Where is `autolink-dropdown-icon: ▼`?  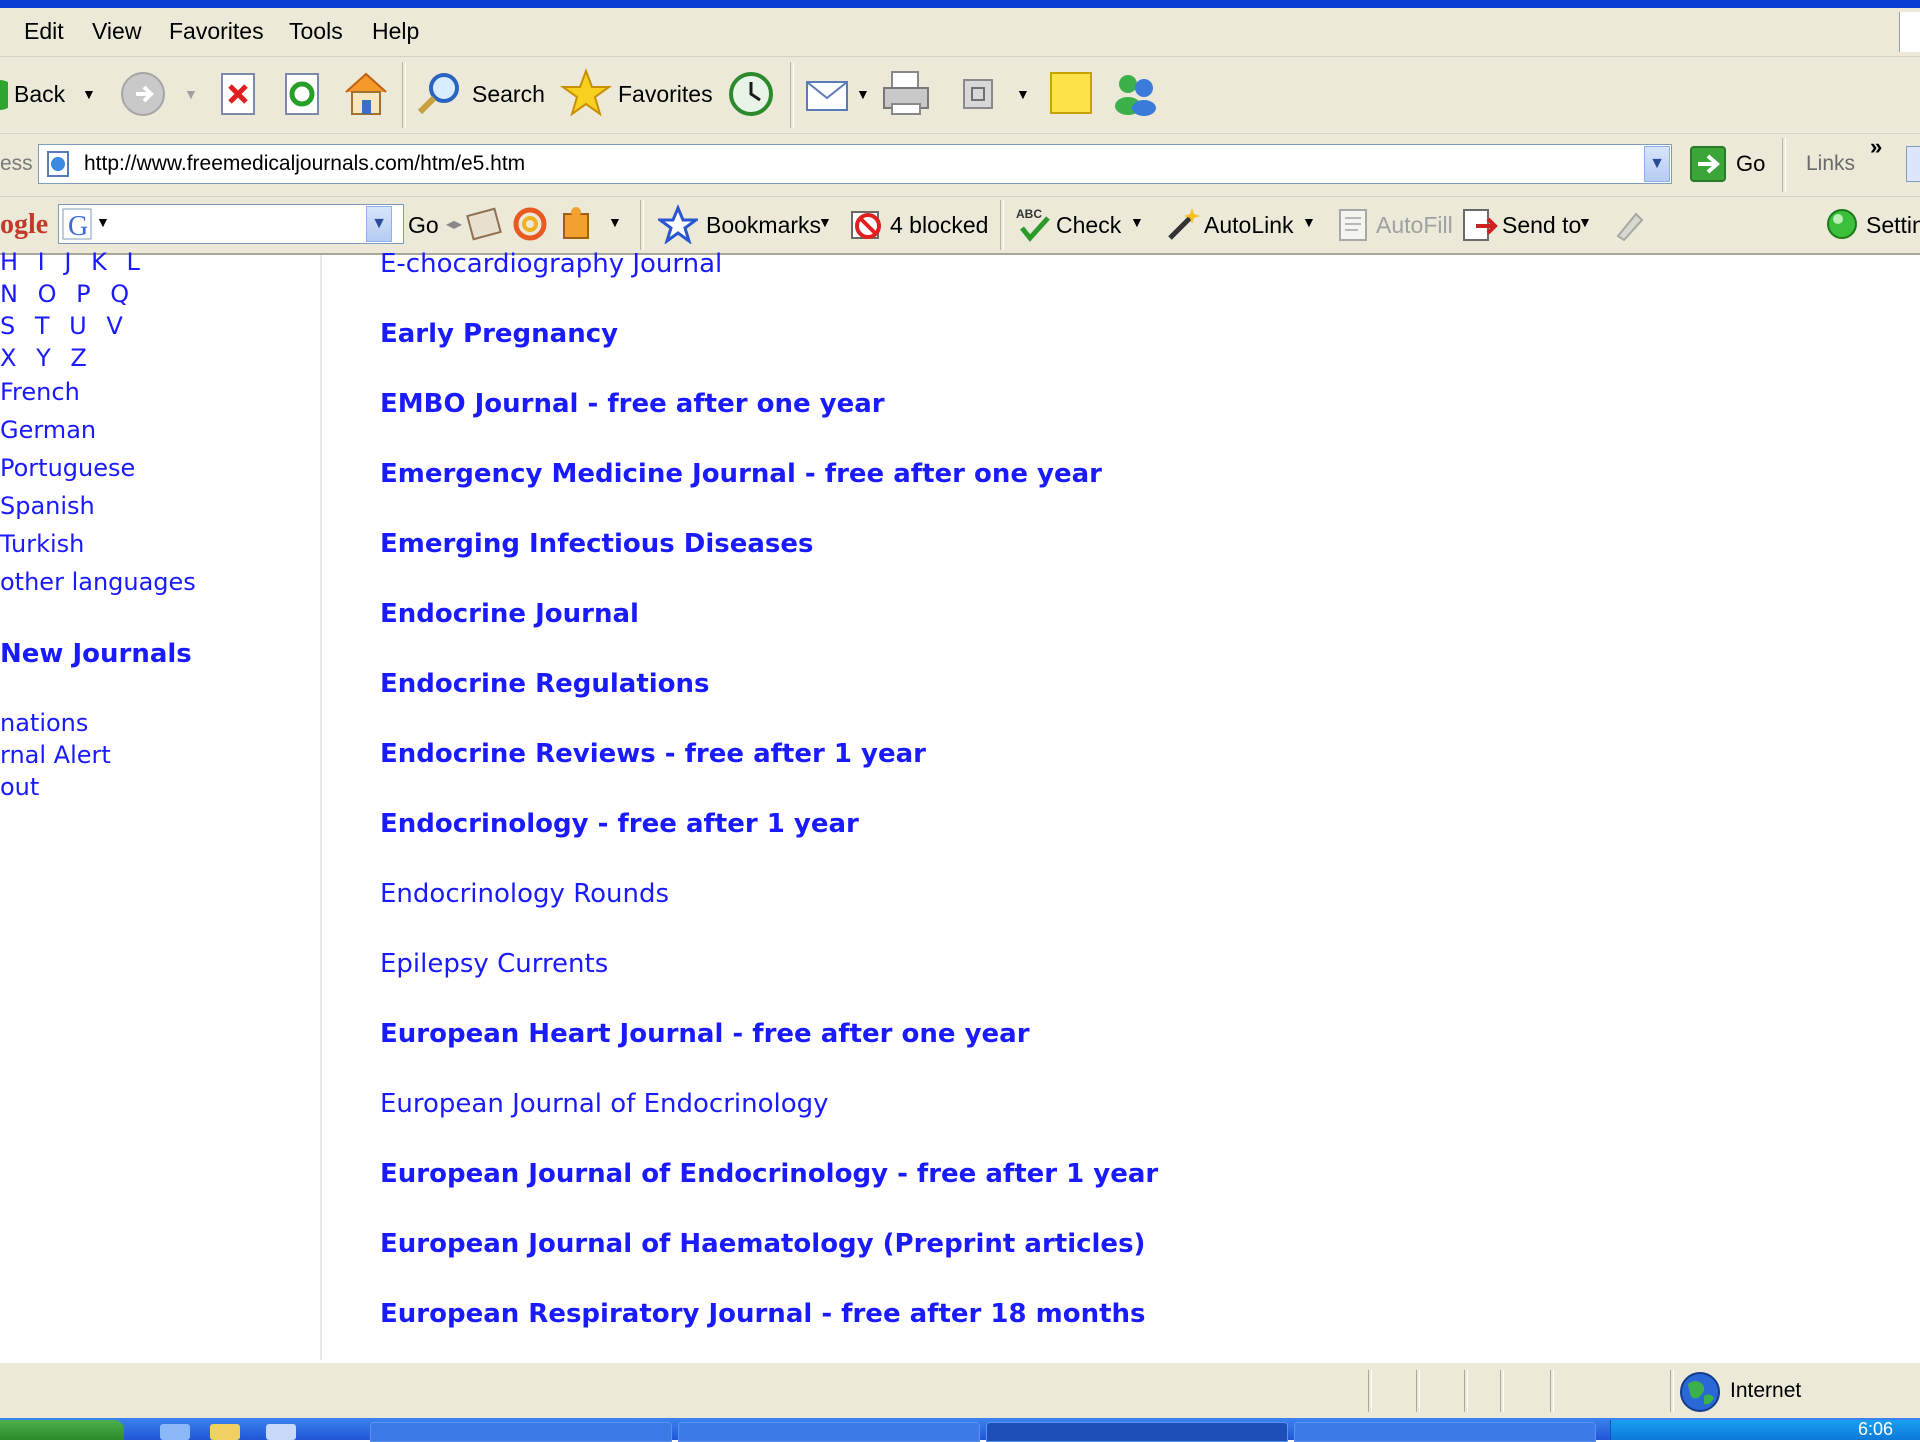
autolink-dropdown-icon: ▼ is located at coordinates (1309, 222).